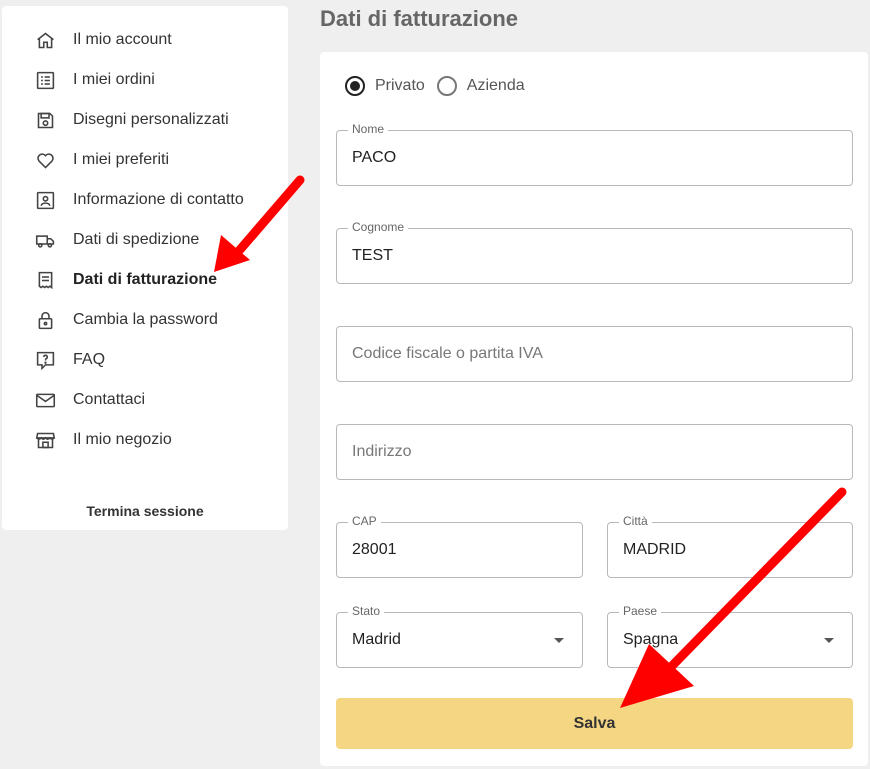  What do you see at coordinates (635, 521) in the screenshot?
I see `field-label: Città` at bounding box center [635, 521].